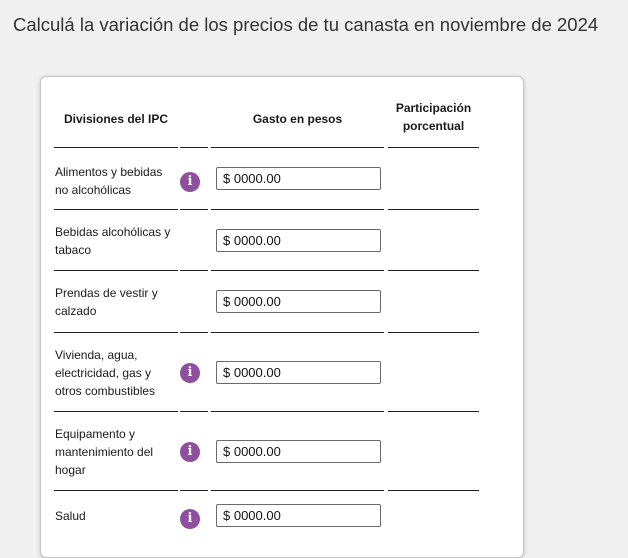 The image size is (628, 558). I want to click on header-division: Divisiones del IPC, so click(116, 119).